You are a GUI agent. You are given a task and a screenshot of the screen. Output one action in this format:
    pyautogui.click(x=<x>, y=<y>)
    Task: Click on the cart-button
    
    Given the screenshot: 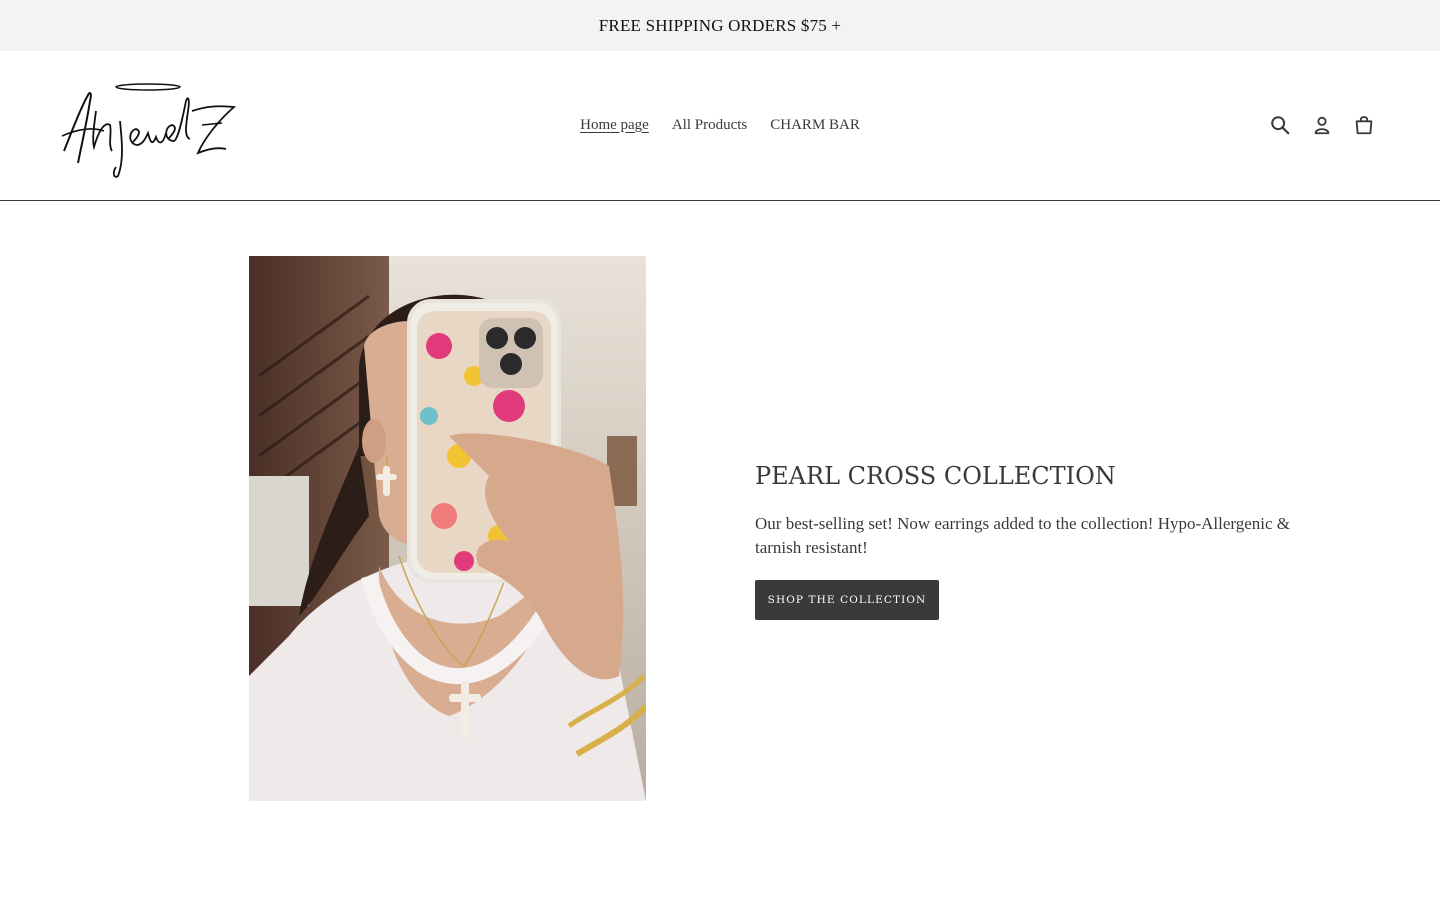 What is the action you would take?
    pyautogui.click(x=1364, y=125)
    